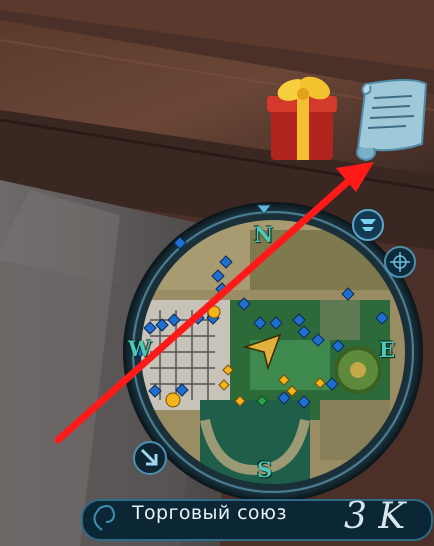 This screenshot has width=434, height=546. I want to click on zoom-button, so click(150, 458).